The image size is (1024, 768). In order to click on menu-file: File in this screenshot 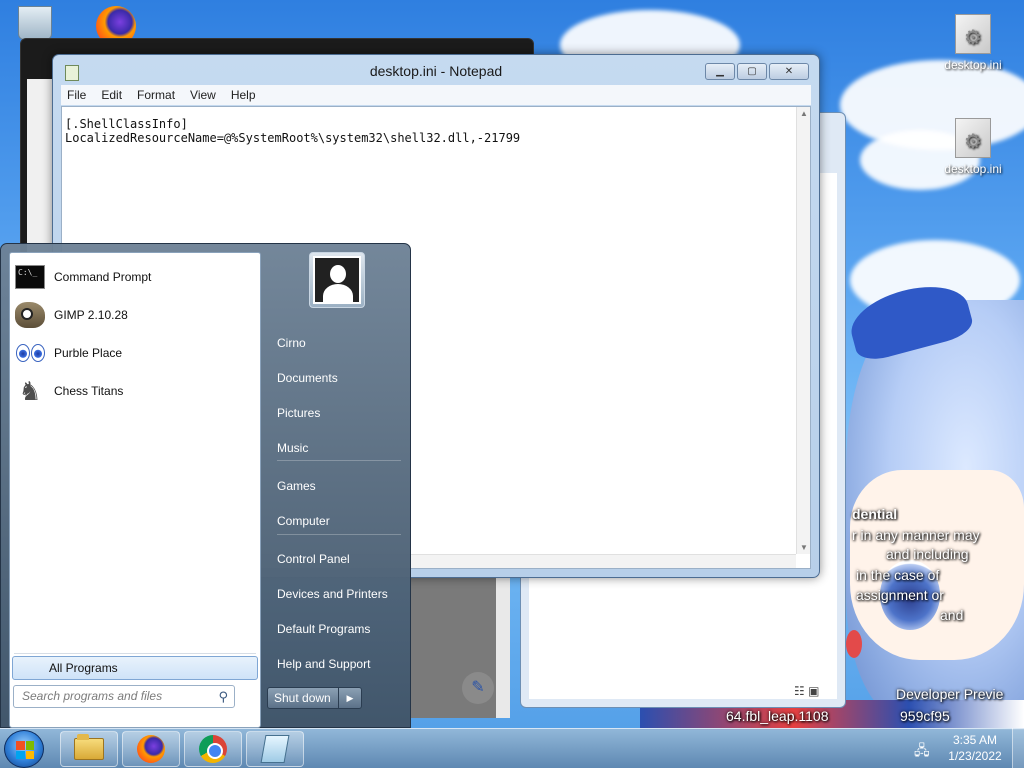, I will do `click(76, 95)`.